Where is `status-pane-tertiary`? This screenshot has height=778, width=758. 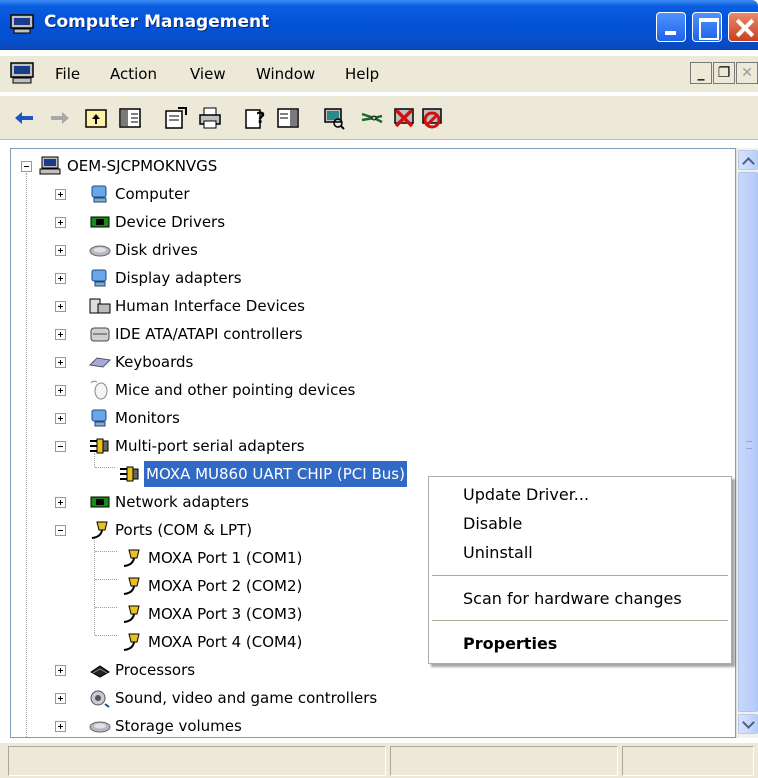 status-pane-tertiary is located at coordinates (688, 761).